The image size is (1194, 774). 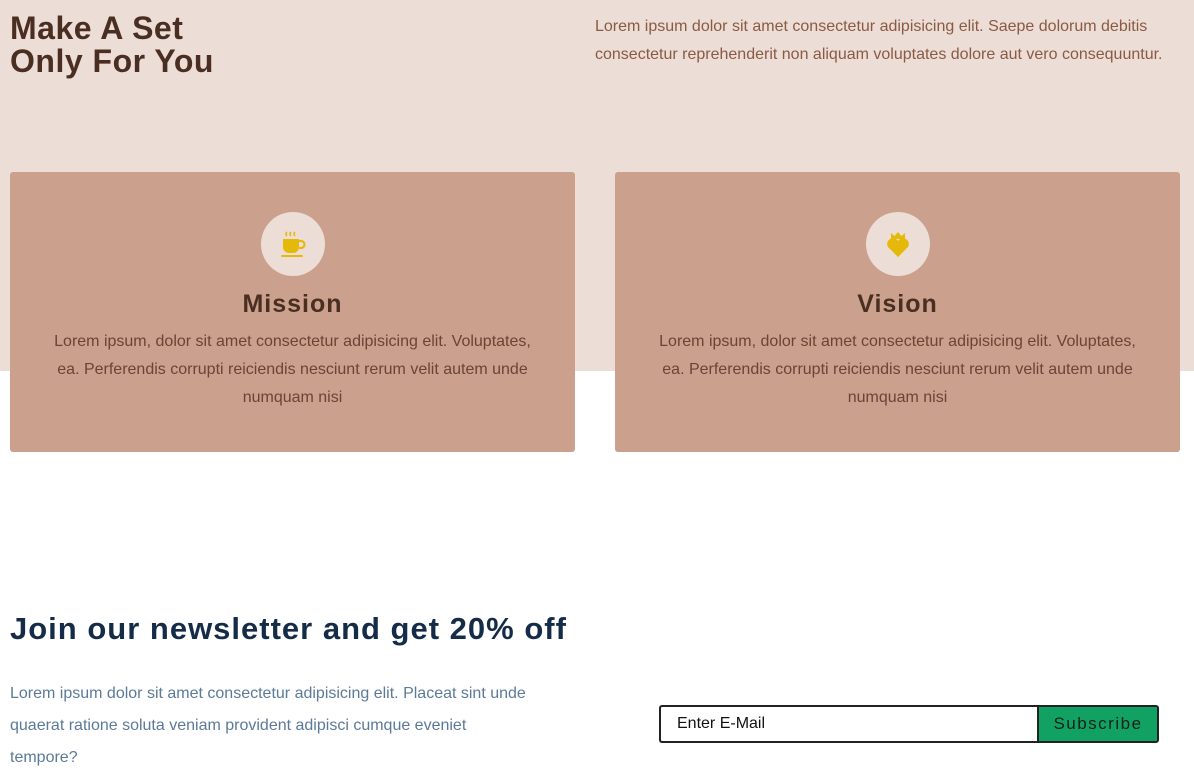 What do you see at coordinates (898, 244) in the screenshot?
I see `crowned-heart-icon` at bounding box center [898, 244].